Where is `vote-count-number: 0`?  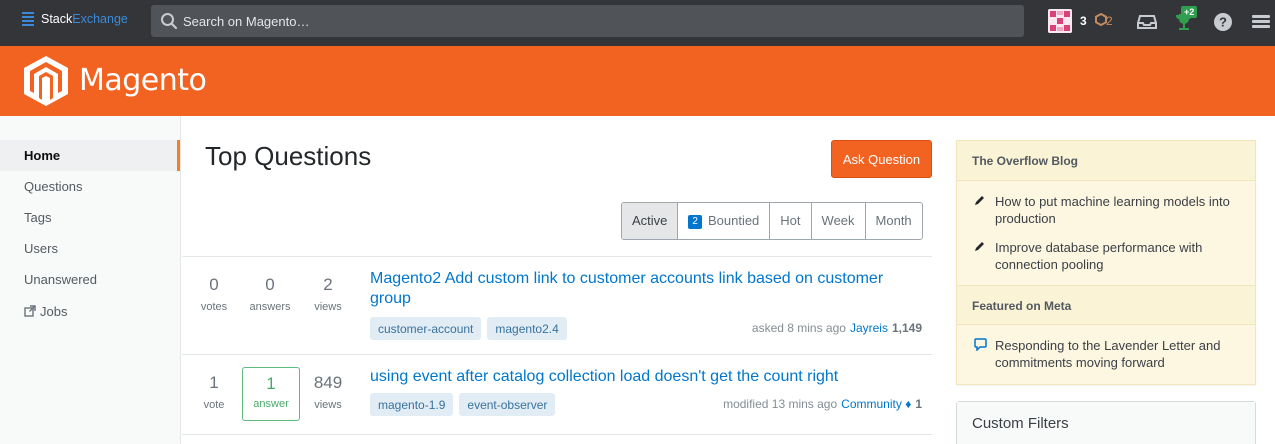
vote-count-number: 0 is located at coordinates (214, 284).